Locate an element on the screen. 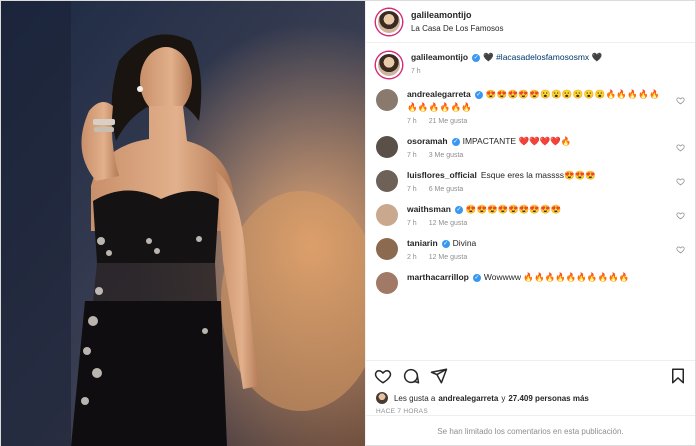 This screenshot has height=446, width=696. comment-username: andrealegarreta is located at coordinates (439, 94).